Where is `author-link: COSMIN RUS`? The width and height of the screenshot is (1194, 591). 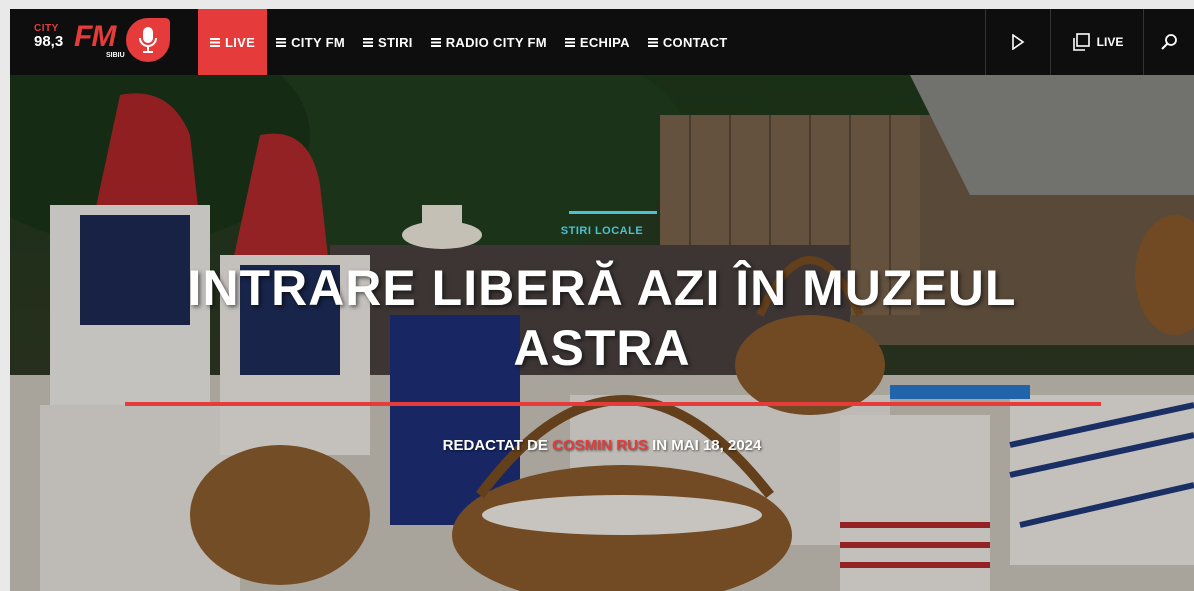 author-link: COSMIN RUS is located at coordinates (600, 445).